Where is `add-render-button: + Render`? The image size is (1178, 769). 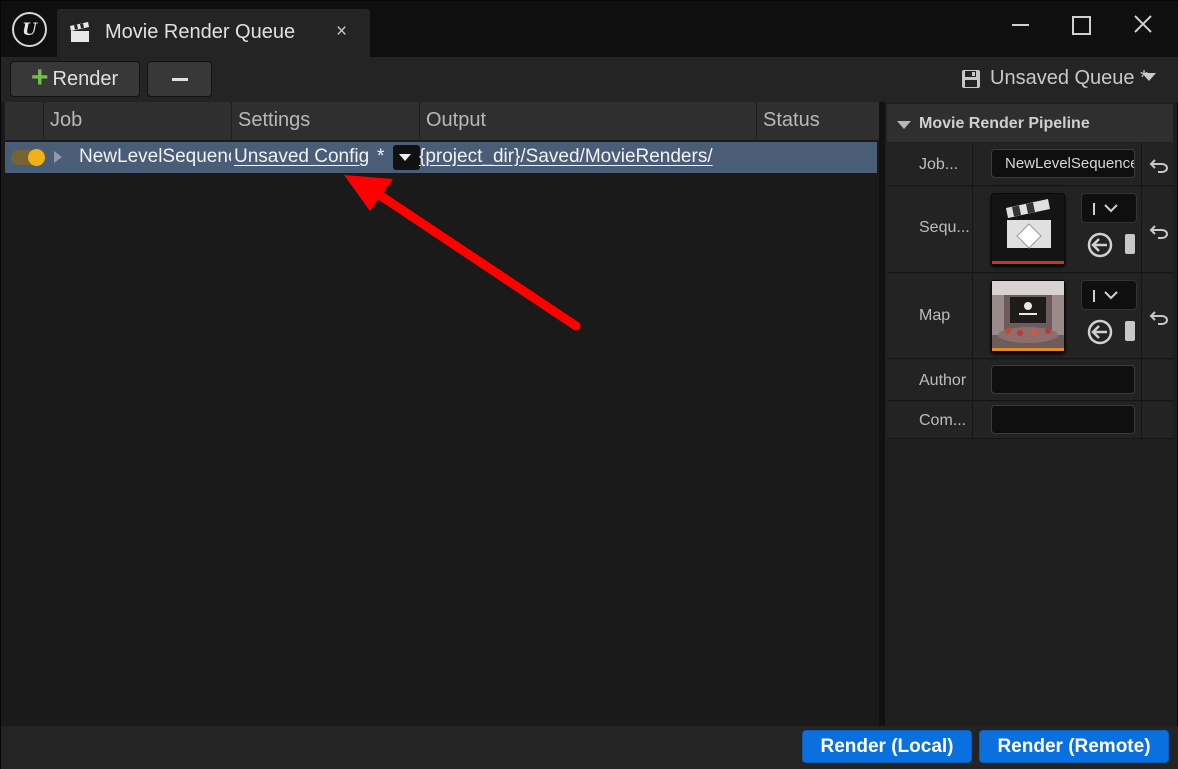
add-render-button: + Render is located at coordinates (75, 79).